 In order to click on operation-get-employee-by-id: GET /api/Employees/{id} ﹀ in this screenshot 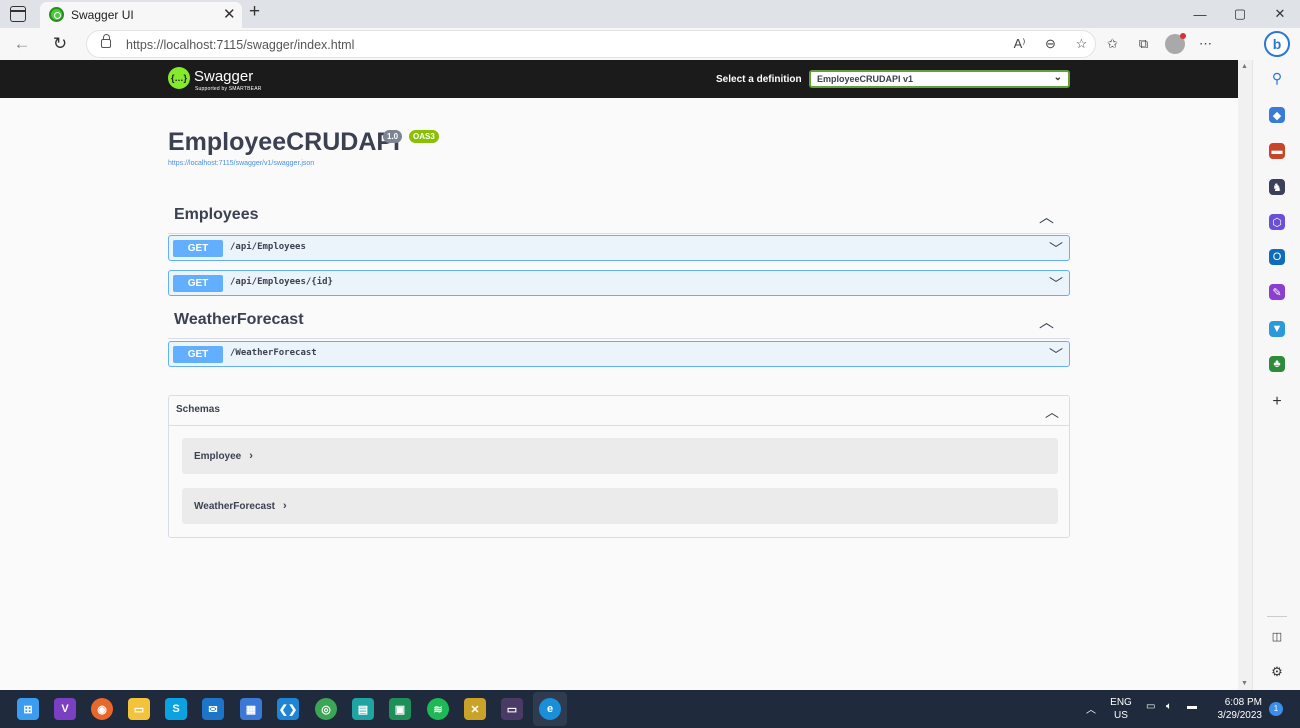, I will do `click(619, 283)`.